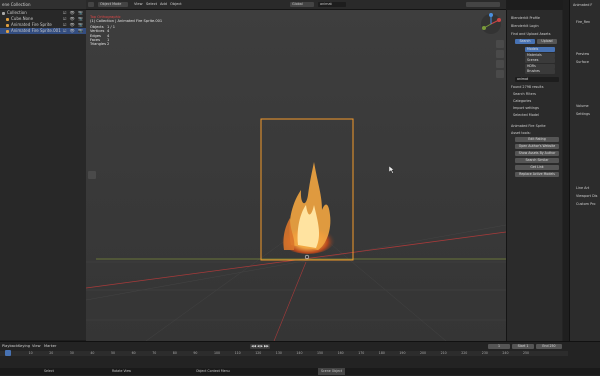  What do you see at coordinates (10, 346) in the screenshot?
I see `timeline-menu-playback: Playback` at bounding box center [10, 346].